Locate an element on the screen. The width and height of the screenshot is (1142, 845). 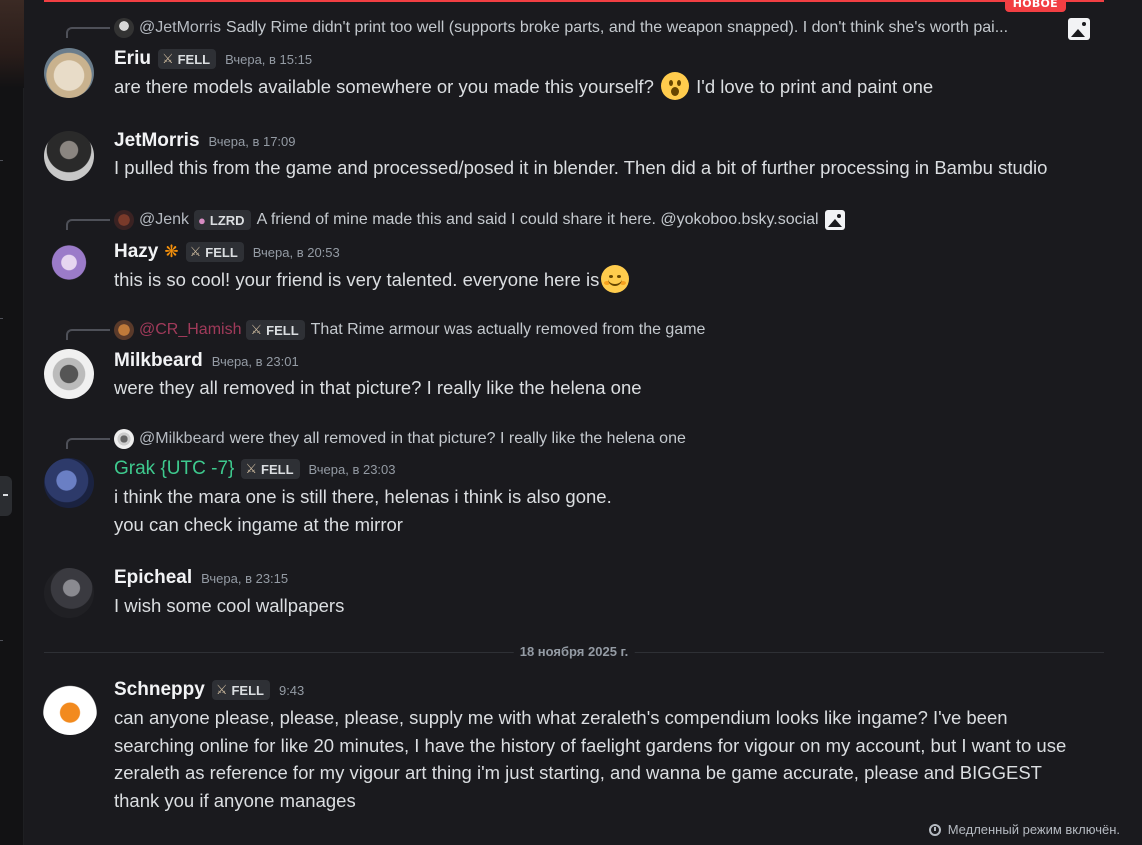
reply-author: @Jenk is located at coordinates (164, 220).